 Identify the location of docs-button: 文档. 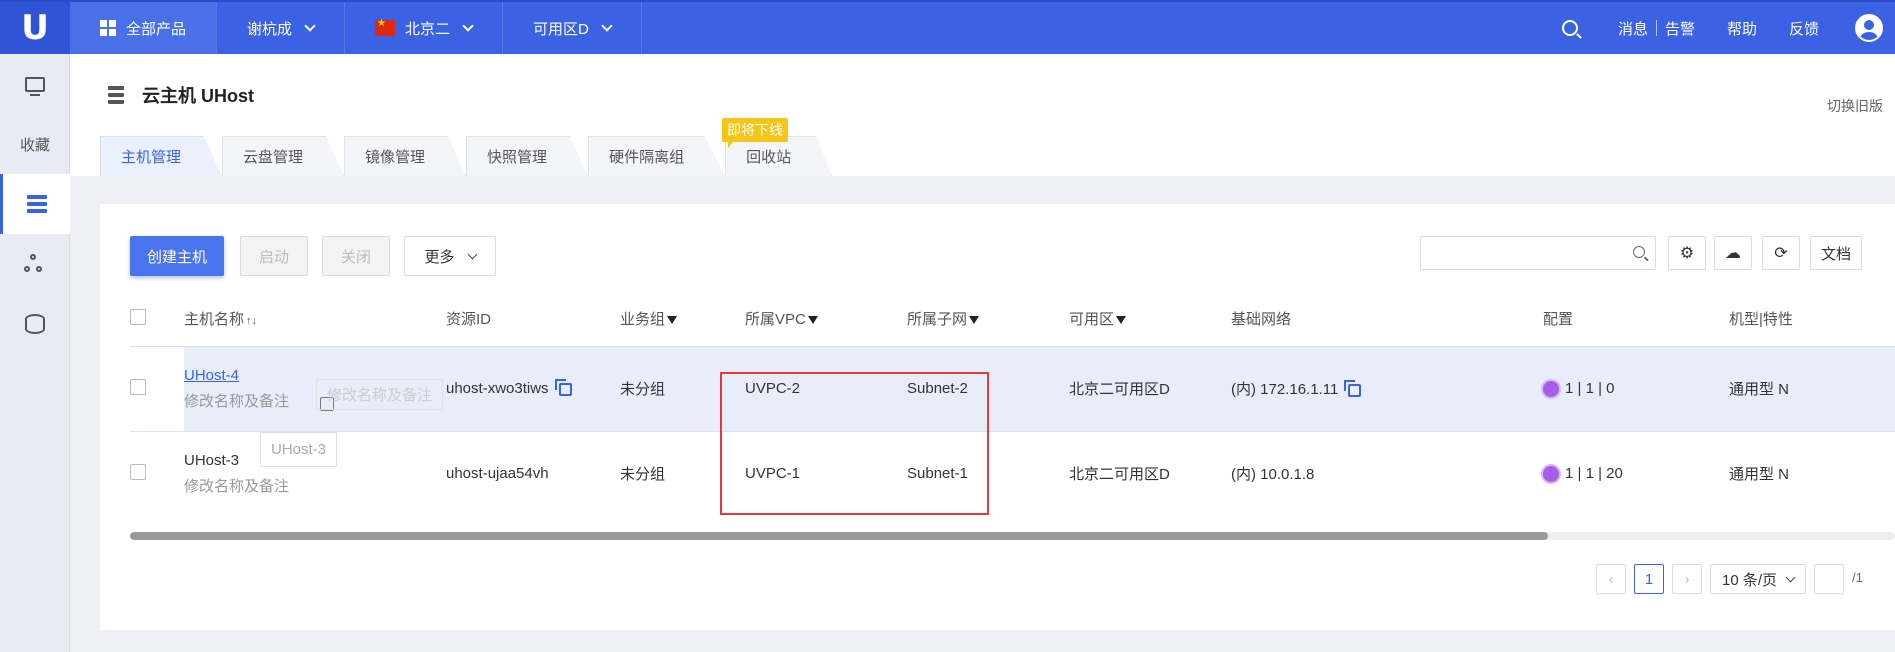
(1836, 253).